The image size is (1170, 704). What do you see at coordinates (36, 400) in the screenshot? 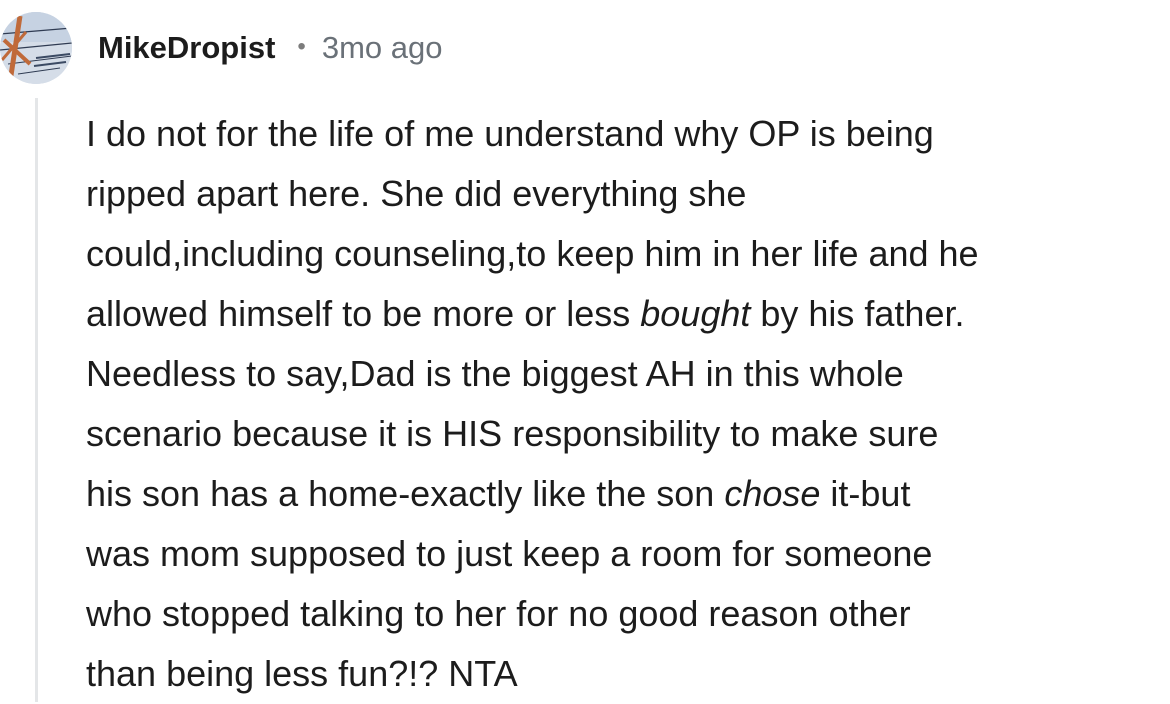
I see `thread-line` at bounding box center [36, 400].